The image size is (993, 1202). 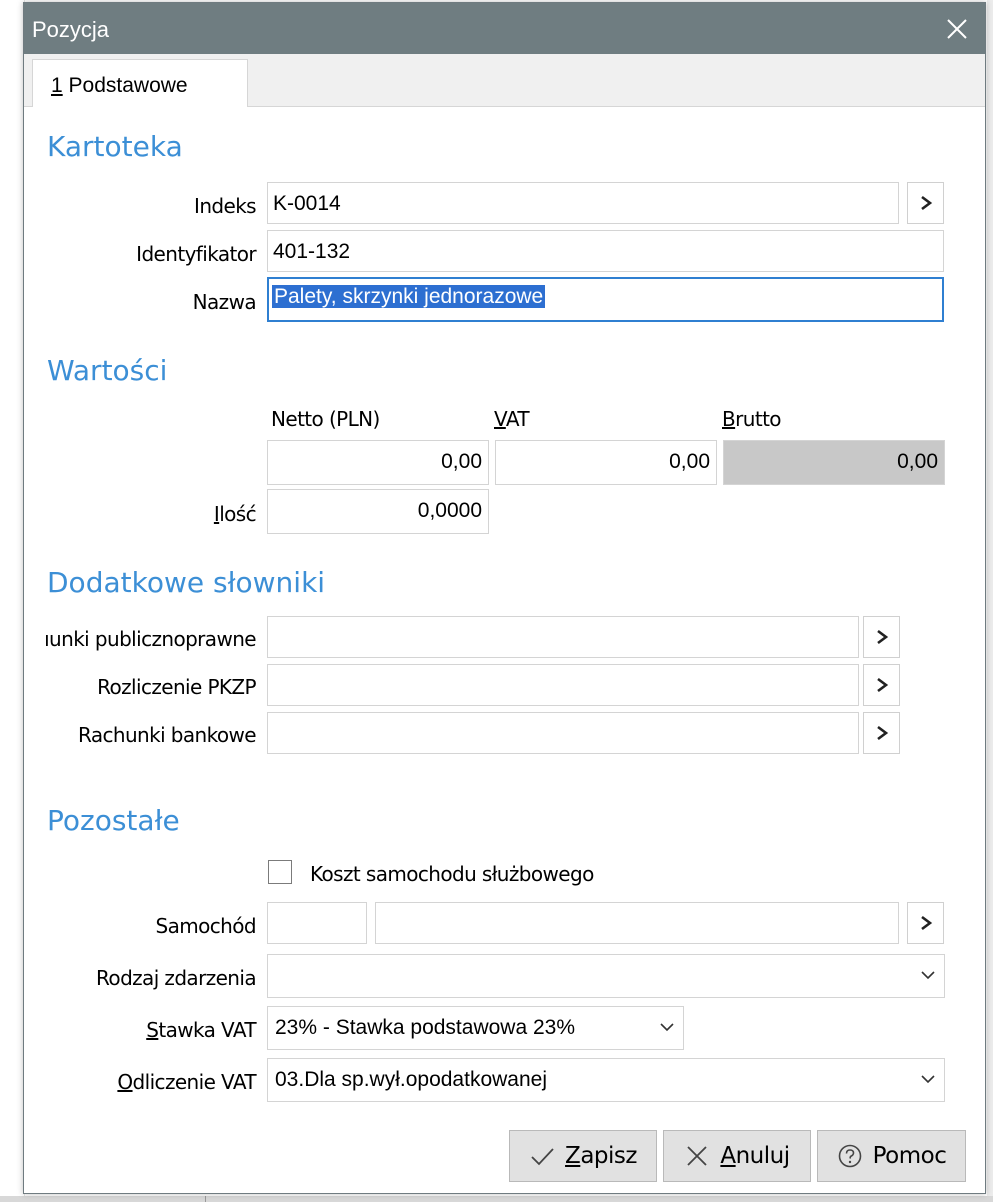 What do you see at coordinates (563, 733) in the screenshot?
I see `slownik-input-rachunki-bankowe` at bounding box center [563, 733].